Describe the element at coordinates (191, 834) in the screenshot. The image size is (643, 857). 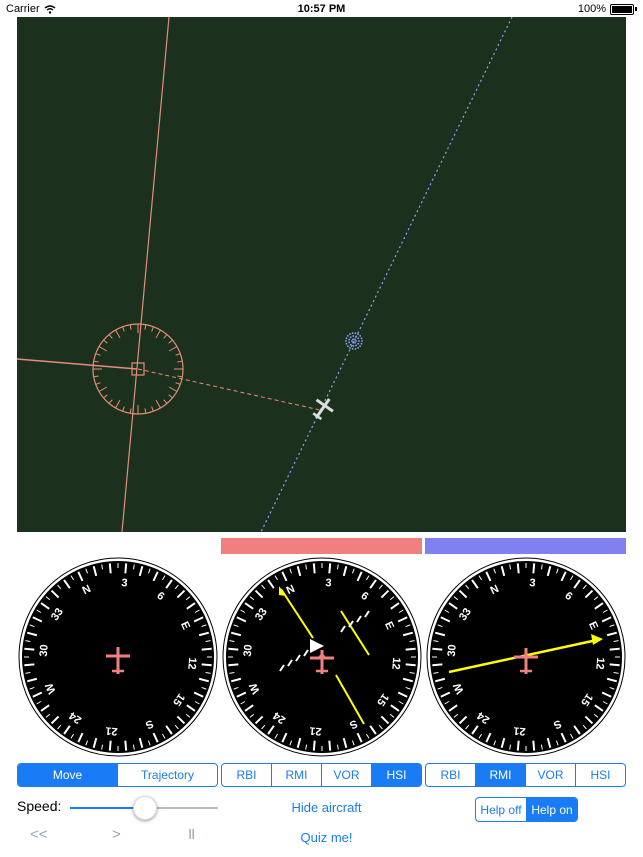
I see `pause-button: II` at that location.